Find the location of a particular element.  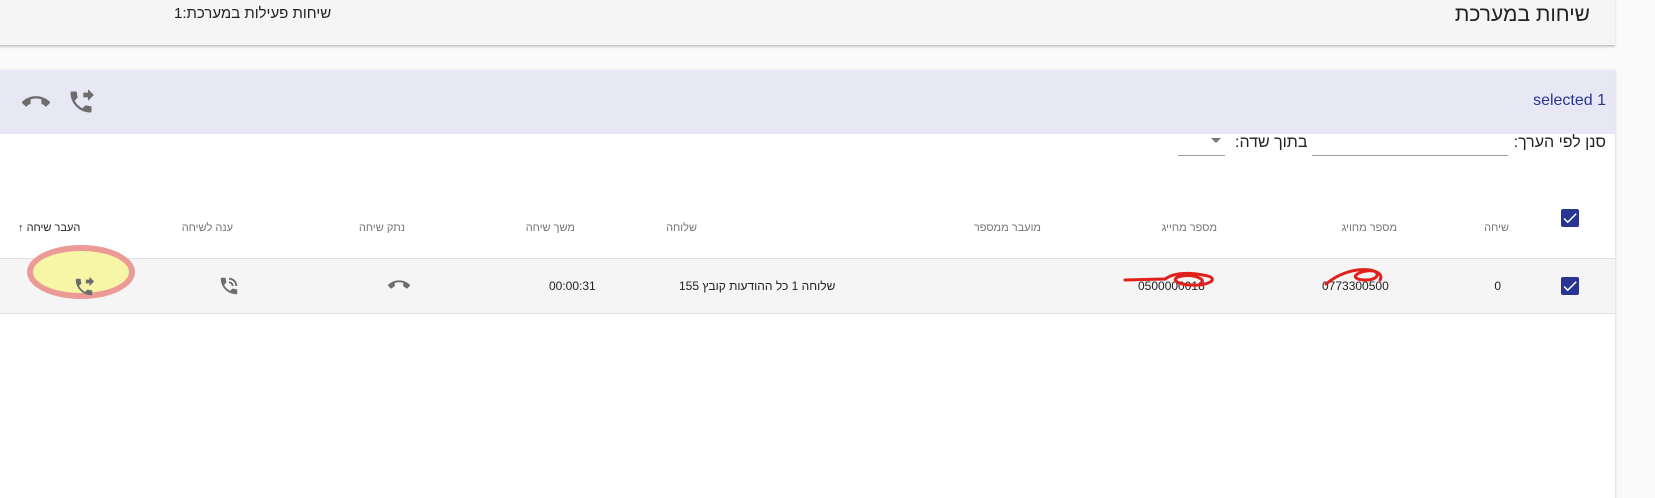

row-checkbox is located at coordinates (1570, 286).